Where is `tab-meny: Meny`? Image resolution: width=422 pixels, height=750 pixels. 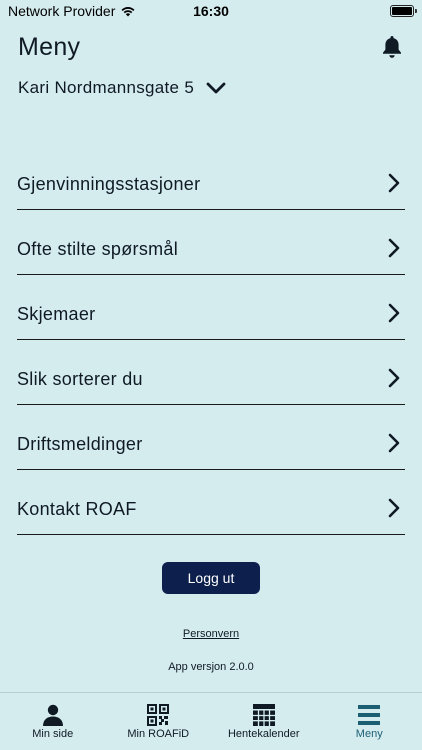 tab-meny: Meny is located at coordinates (369, 721).